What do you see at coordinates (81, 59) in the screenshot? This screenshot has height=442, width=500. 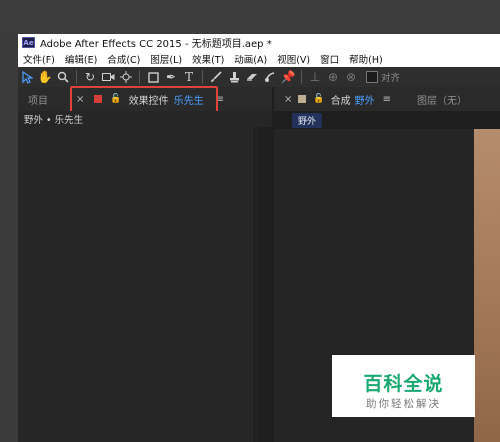 I see `menu-edit: 编辑(E)` at bounding box center [81, 59].